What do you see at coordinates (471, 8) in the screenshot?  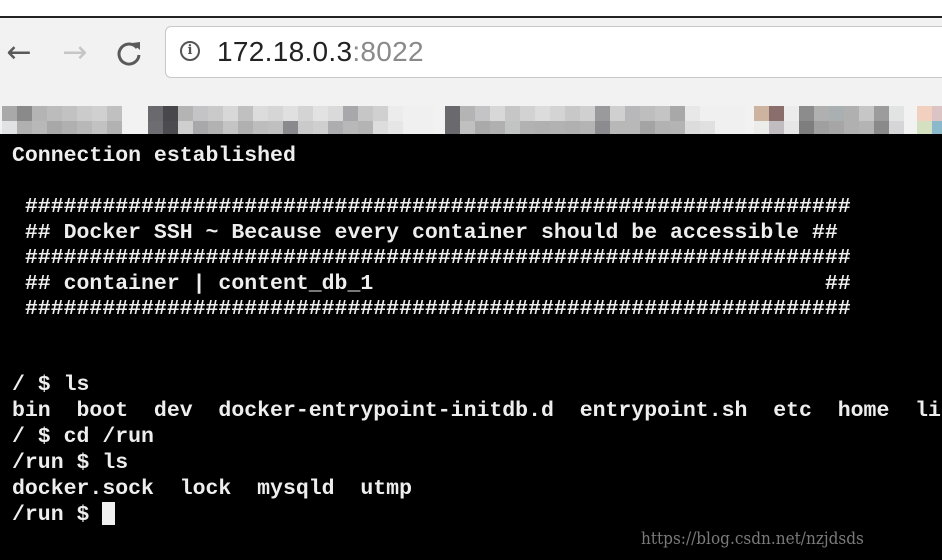 I see `top-margin` at bounding box center [471, 8].